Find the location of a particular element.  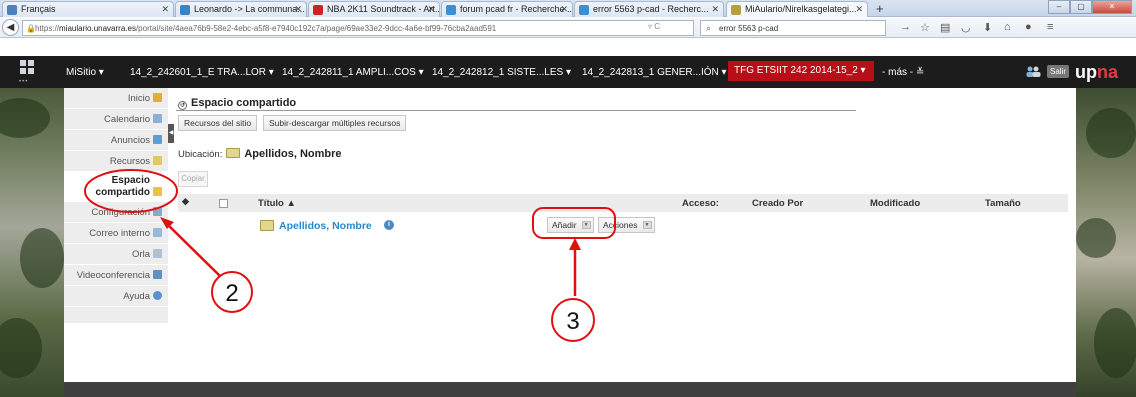

search-input: ⌕ error 5563 p-cad is located at coordinates (793, 28).